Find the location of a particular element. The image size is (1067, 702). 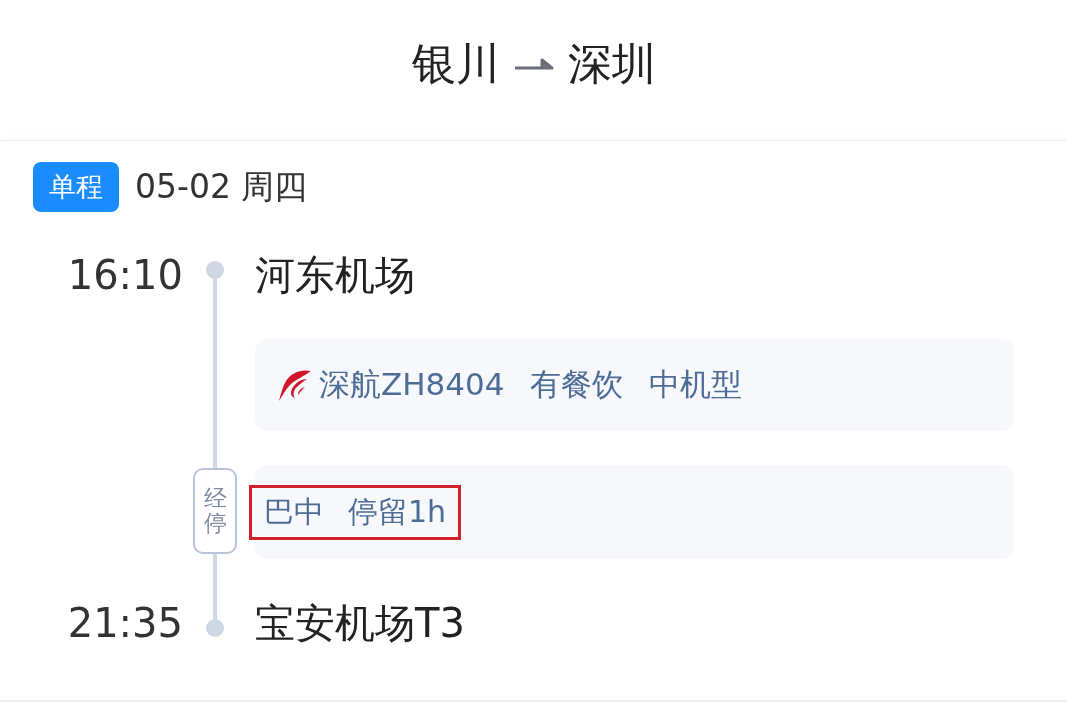

arrow-icon is located at coordinates (533, 64).